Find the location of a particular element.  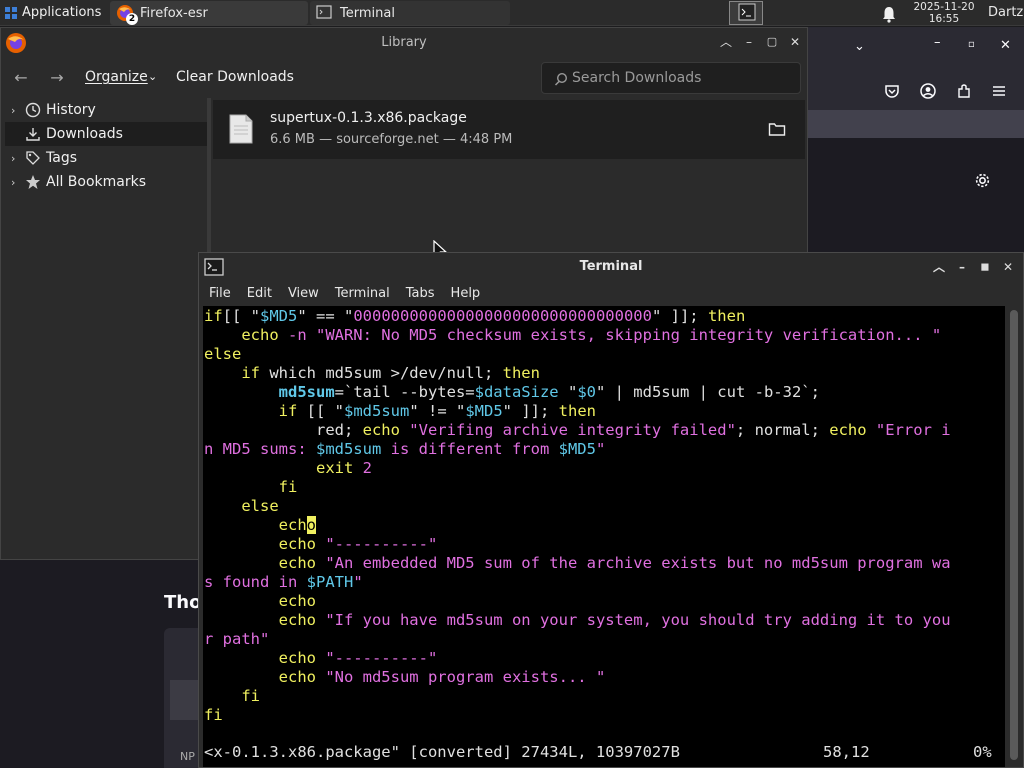

terminal-shade-icon: ︿ is located at coordinates (939, 267).